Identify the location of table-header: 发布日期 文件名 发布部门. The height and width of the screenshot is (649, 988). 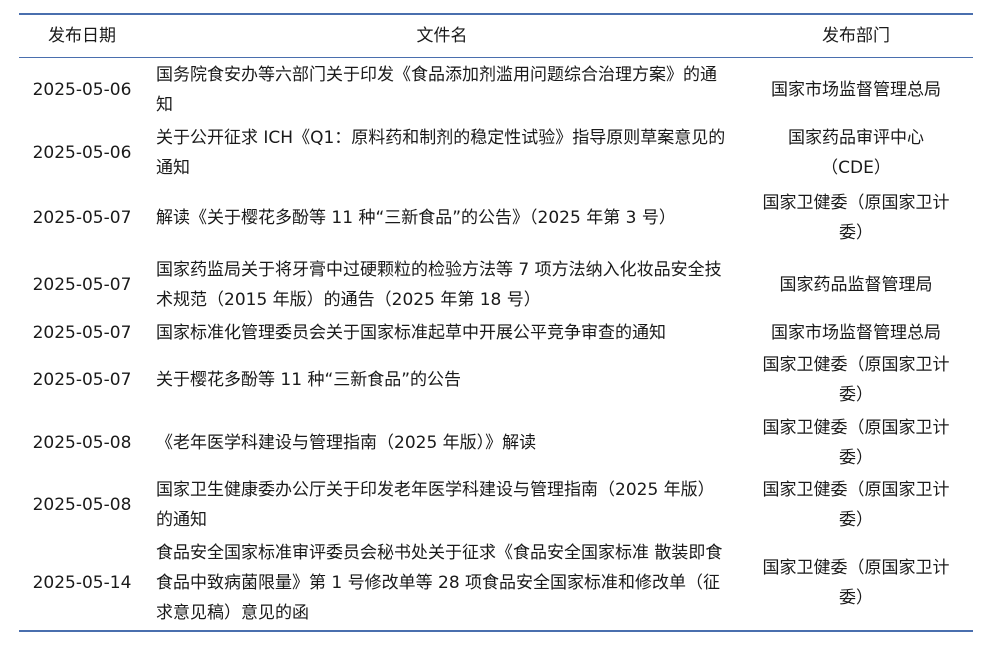
(496, 36).